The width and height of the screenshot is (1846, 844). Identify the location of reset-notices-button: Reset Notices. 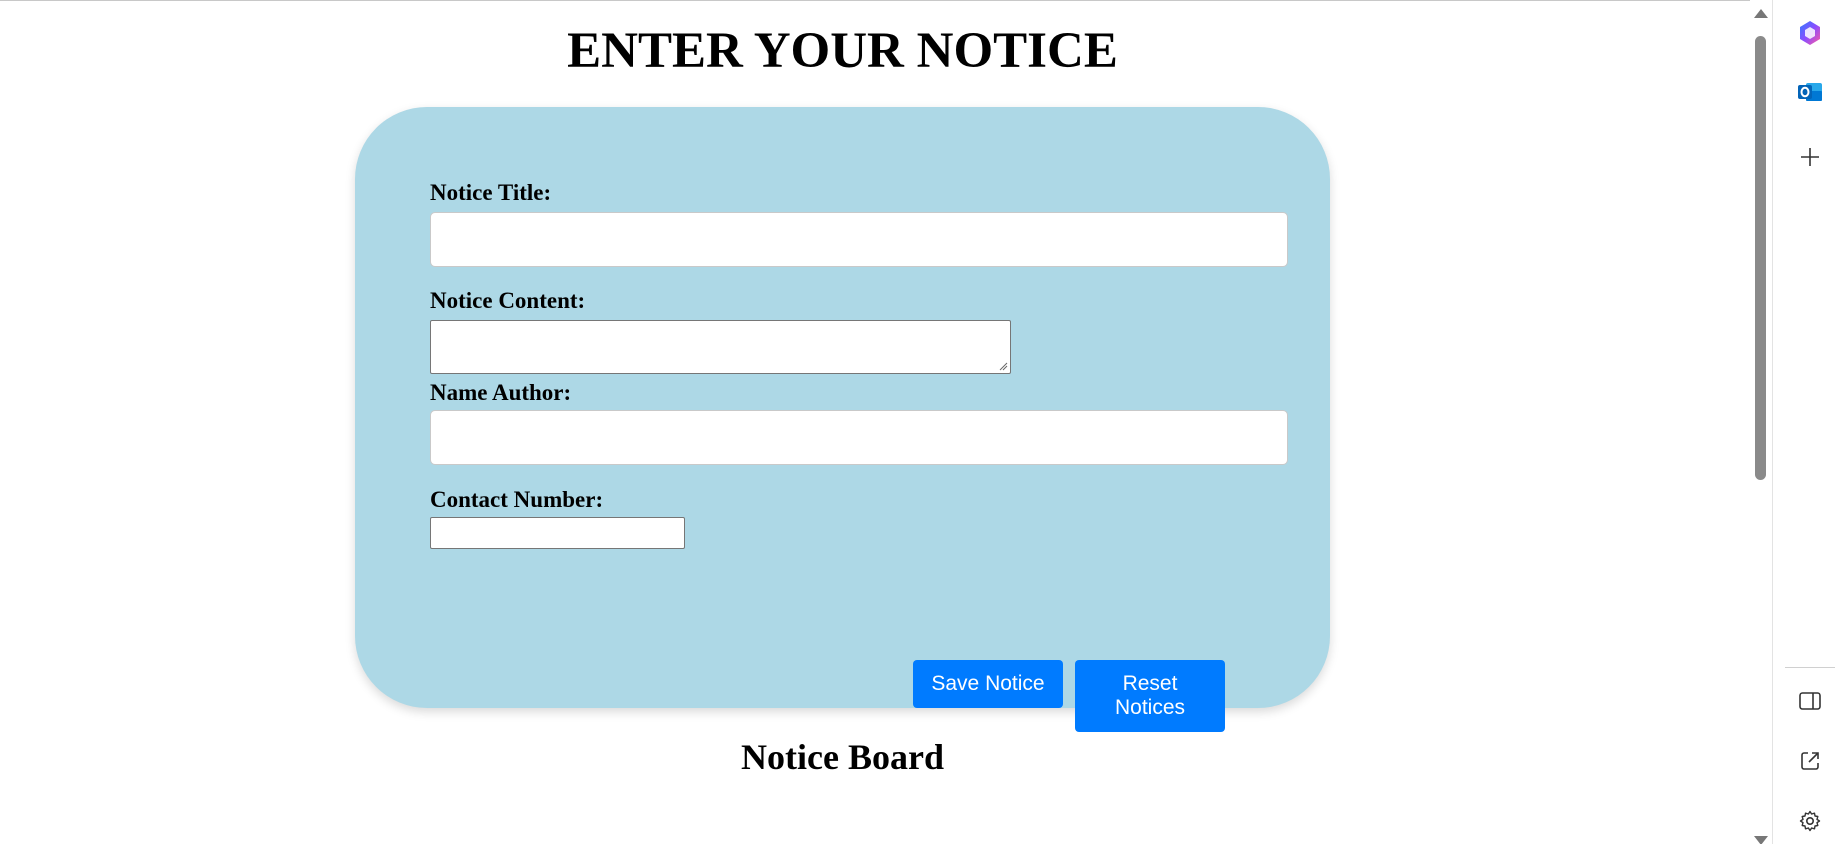
(1150, 696).